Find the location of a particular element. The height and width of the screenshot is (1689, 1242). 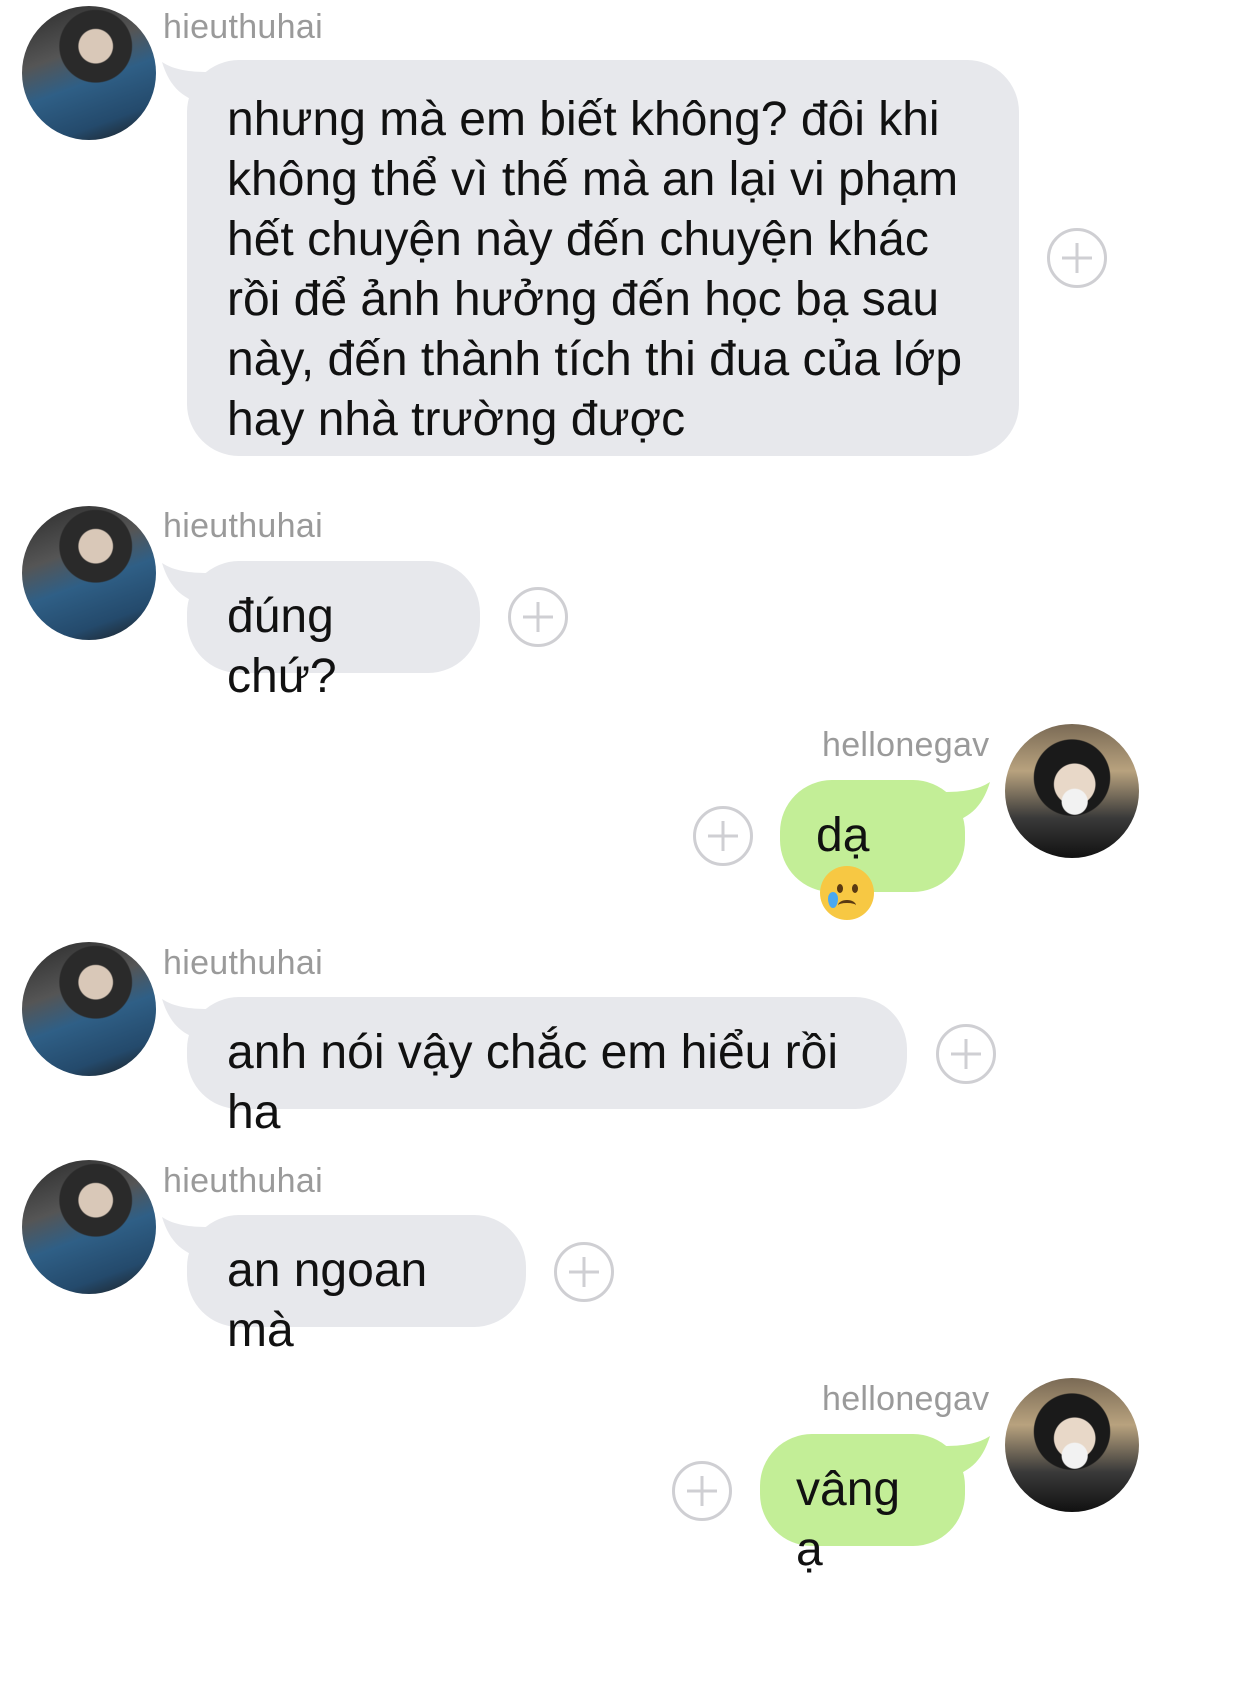

message-text: anh nói vậy chắc em hiểu rồi ha is located at coordinates (533, 1082).